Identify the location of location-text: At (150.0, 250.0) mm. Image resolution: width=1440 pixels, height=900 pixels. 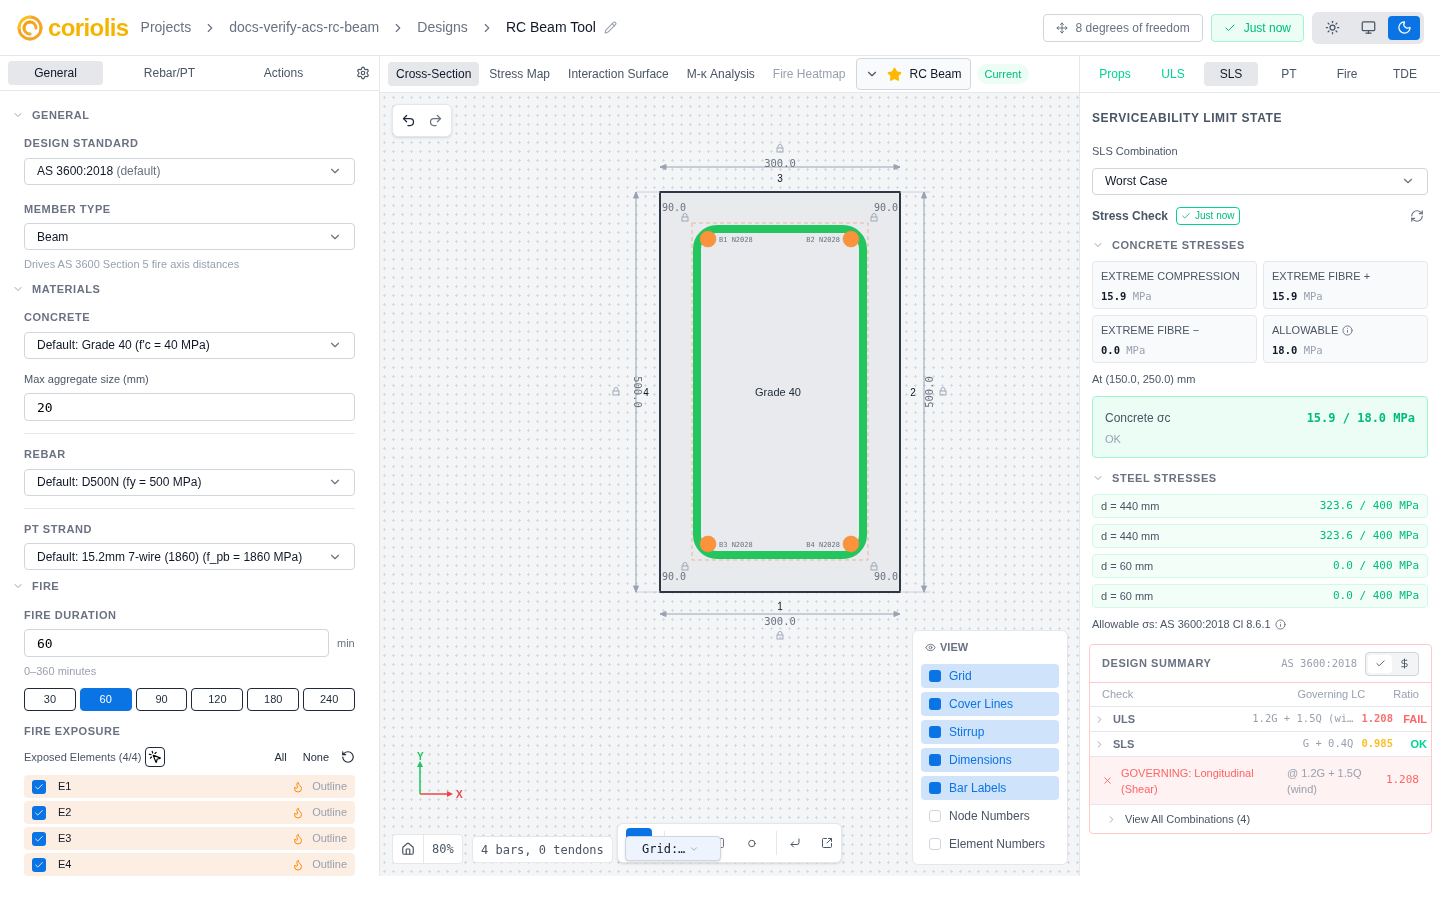
(1144, 379).